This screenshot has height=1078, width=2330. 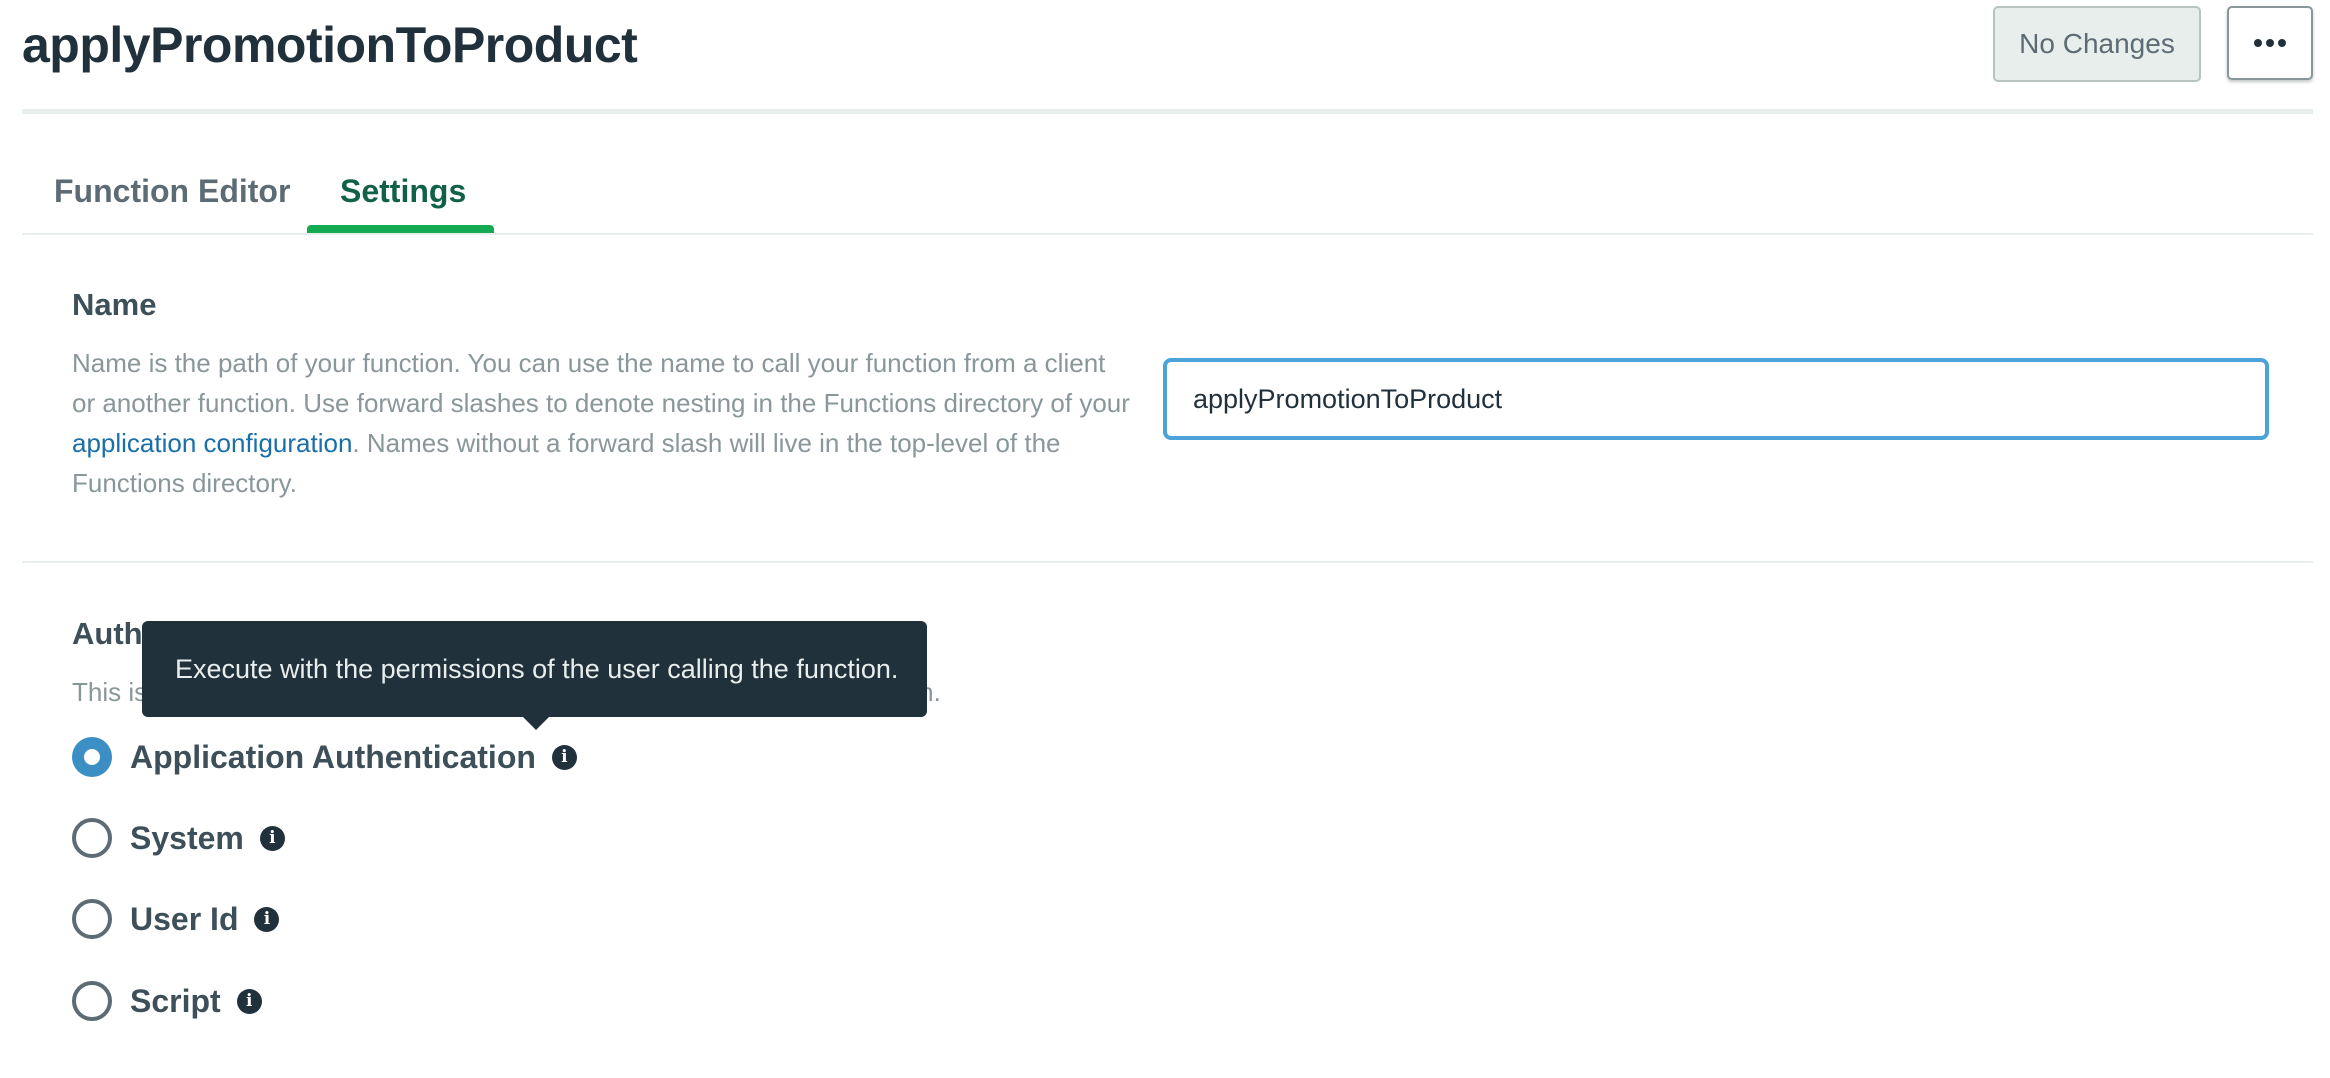 What do you see at coordinates (536, 723) in the screenshot?
I see `tooltip-arrow` at bounding box center [536, 723].